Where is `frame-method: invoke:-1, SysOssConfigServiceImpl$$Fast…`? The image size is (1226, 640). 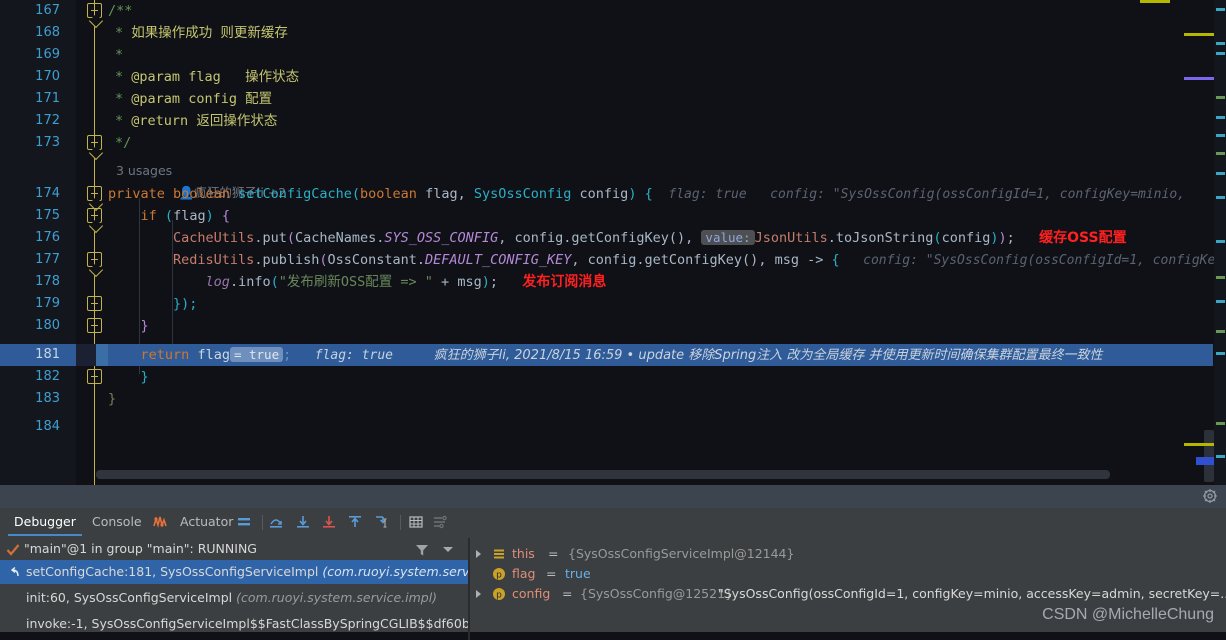
frame-method: invoke:-1, SysOssConfigServiceImpl$$Fast… is located at coordinates (247, 623).